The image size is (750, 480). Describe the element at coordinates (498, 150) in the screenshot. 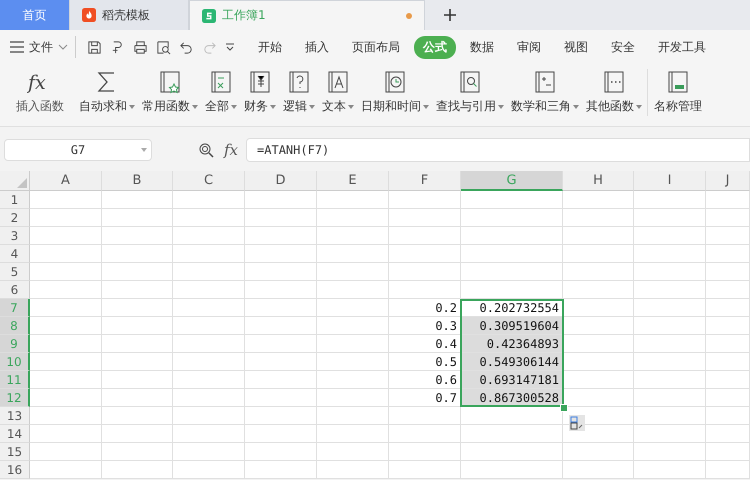

I see `formula-field: =ATANH(F7)` at that location.